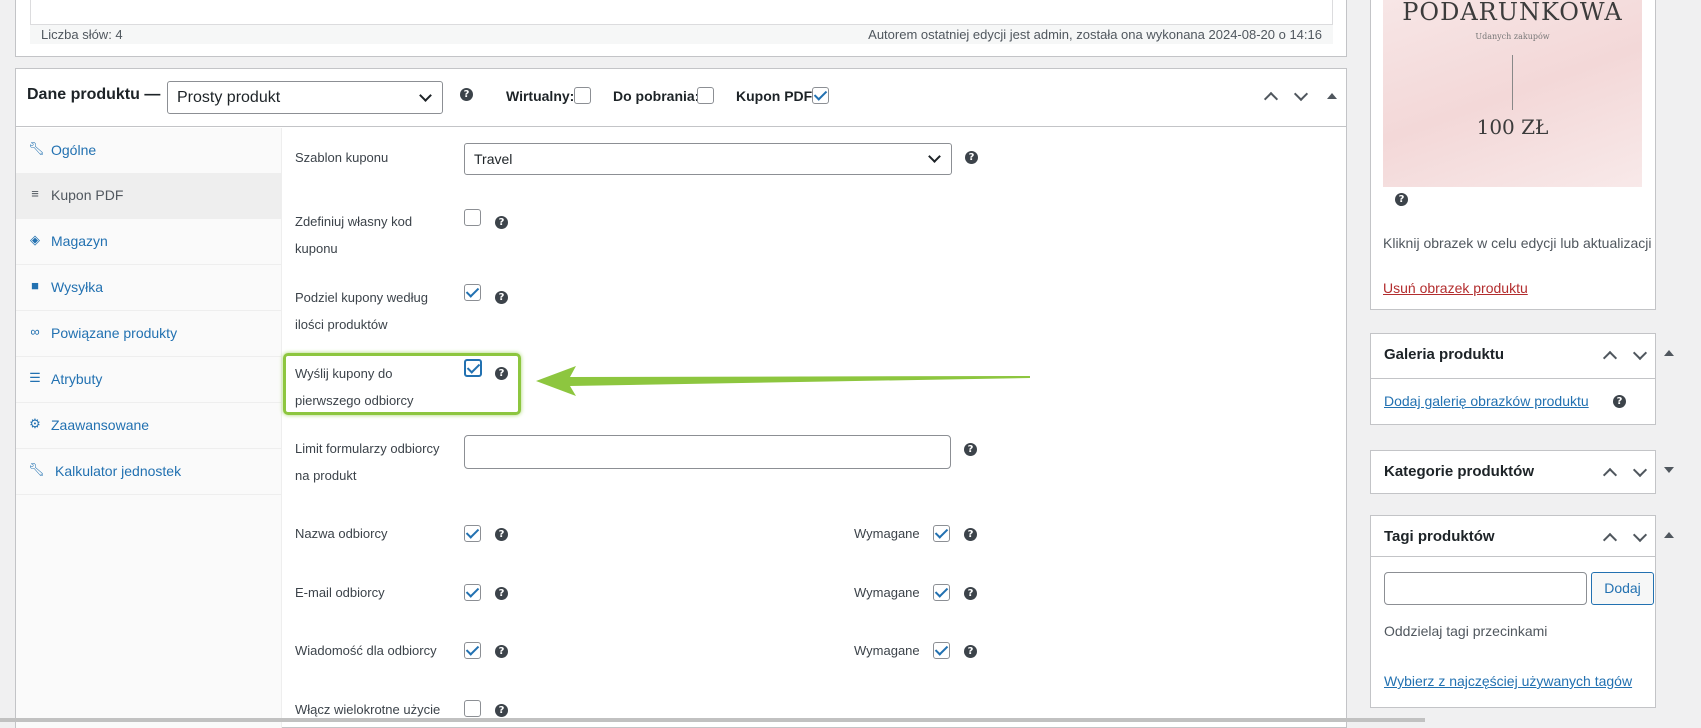 The image size is (1701, 728). Describe the element at coordinates (342, 157) in the screenshot. I see `template-label: Szablon kuponu` at that location.